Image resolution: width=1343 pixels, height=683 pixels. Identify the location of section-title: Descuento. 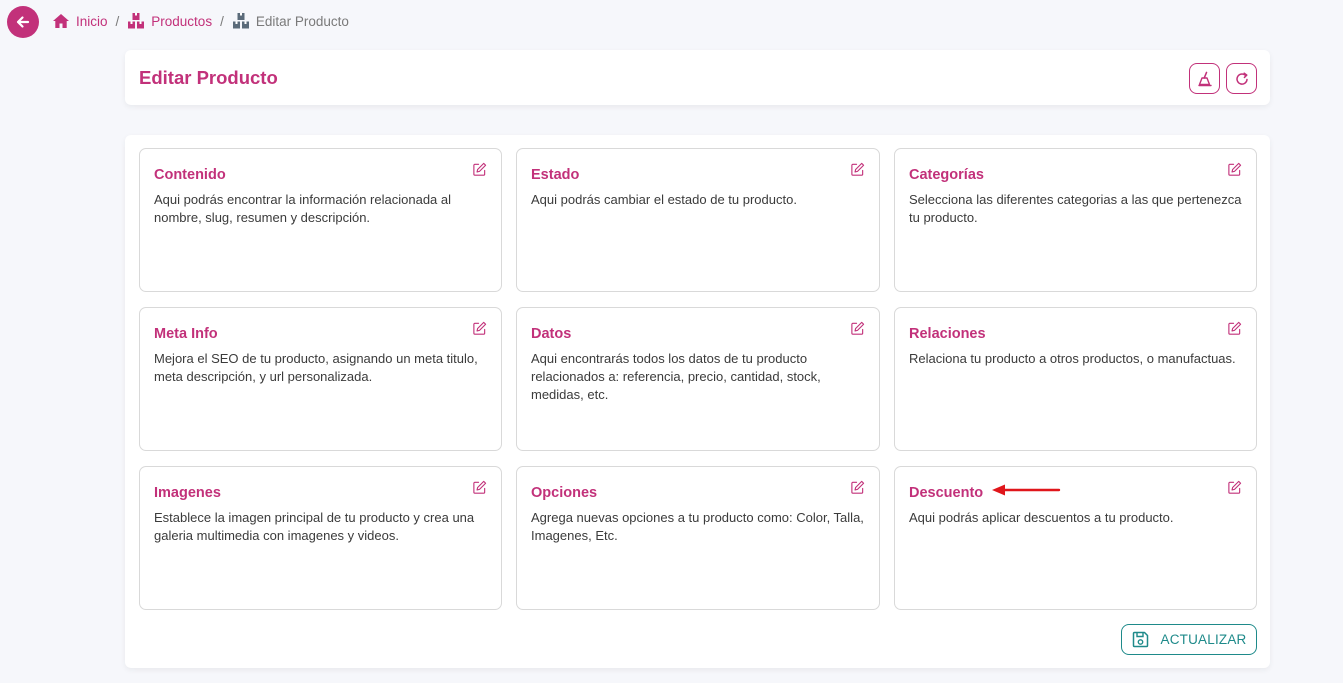
(946, 493).